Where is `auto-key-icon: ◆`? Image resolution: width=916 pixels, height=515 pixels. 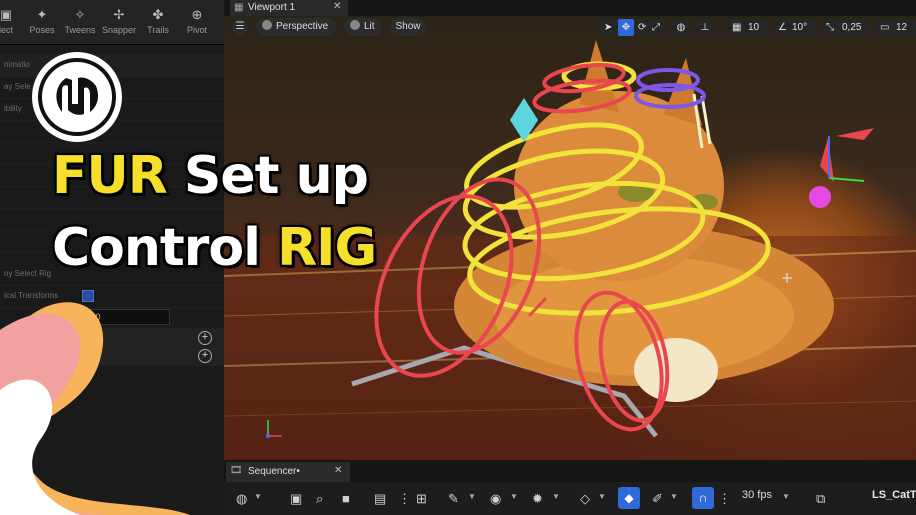 auto-key-icon: ◆ is located at coordinates (629, 498).